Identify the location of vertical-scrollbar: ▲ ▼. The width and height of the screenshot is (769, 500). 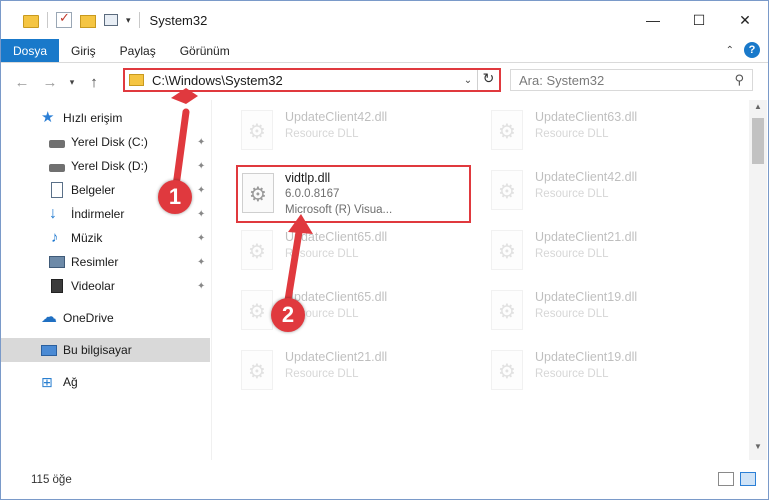
(758, 280).